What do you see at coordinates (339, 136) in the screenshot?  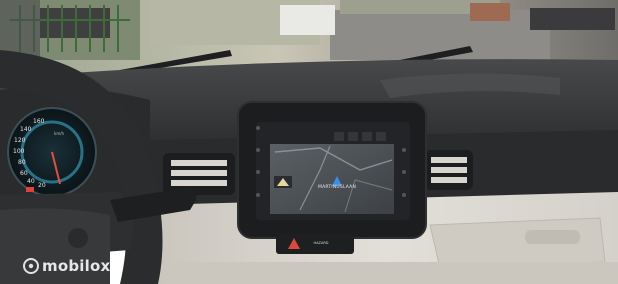 I see `home-icon` at bounding box center [339, 136].